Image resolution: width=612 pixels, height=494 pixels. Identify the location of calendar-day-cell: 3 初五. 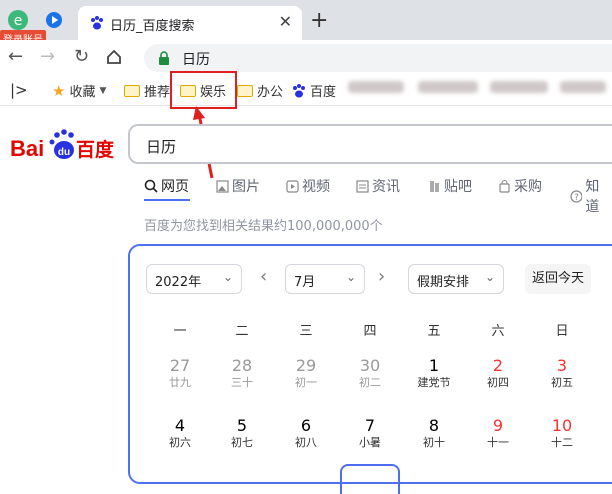
(562, 373).